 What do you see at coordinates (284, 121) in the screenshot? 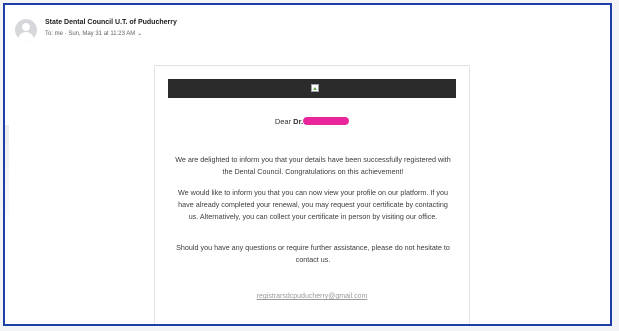
I see `greeting-prefix: Dear` at bounding box center [284, 121].